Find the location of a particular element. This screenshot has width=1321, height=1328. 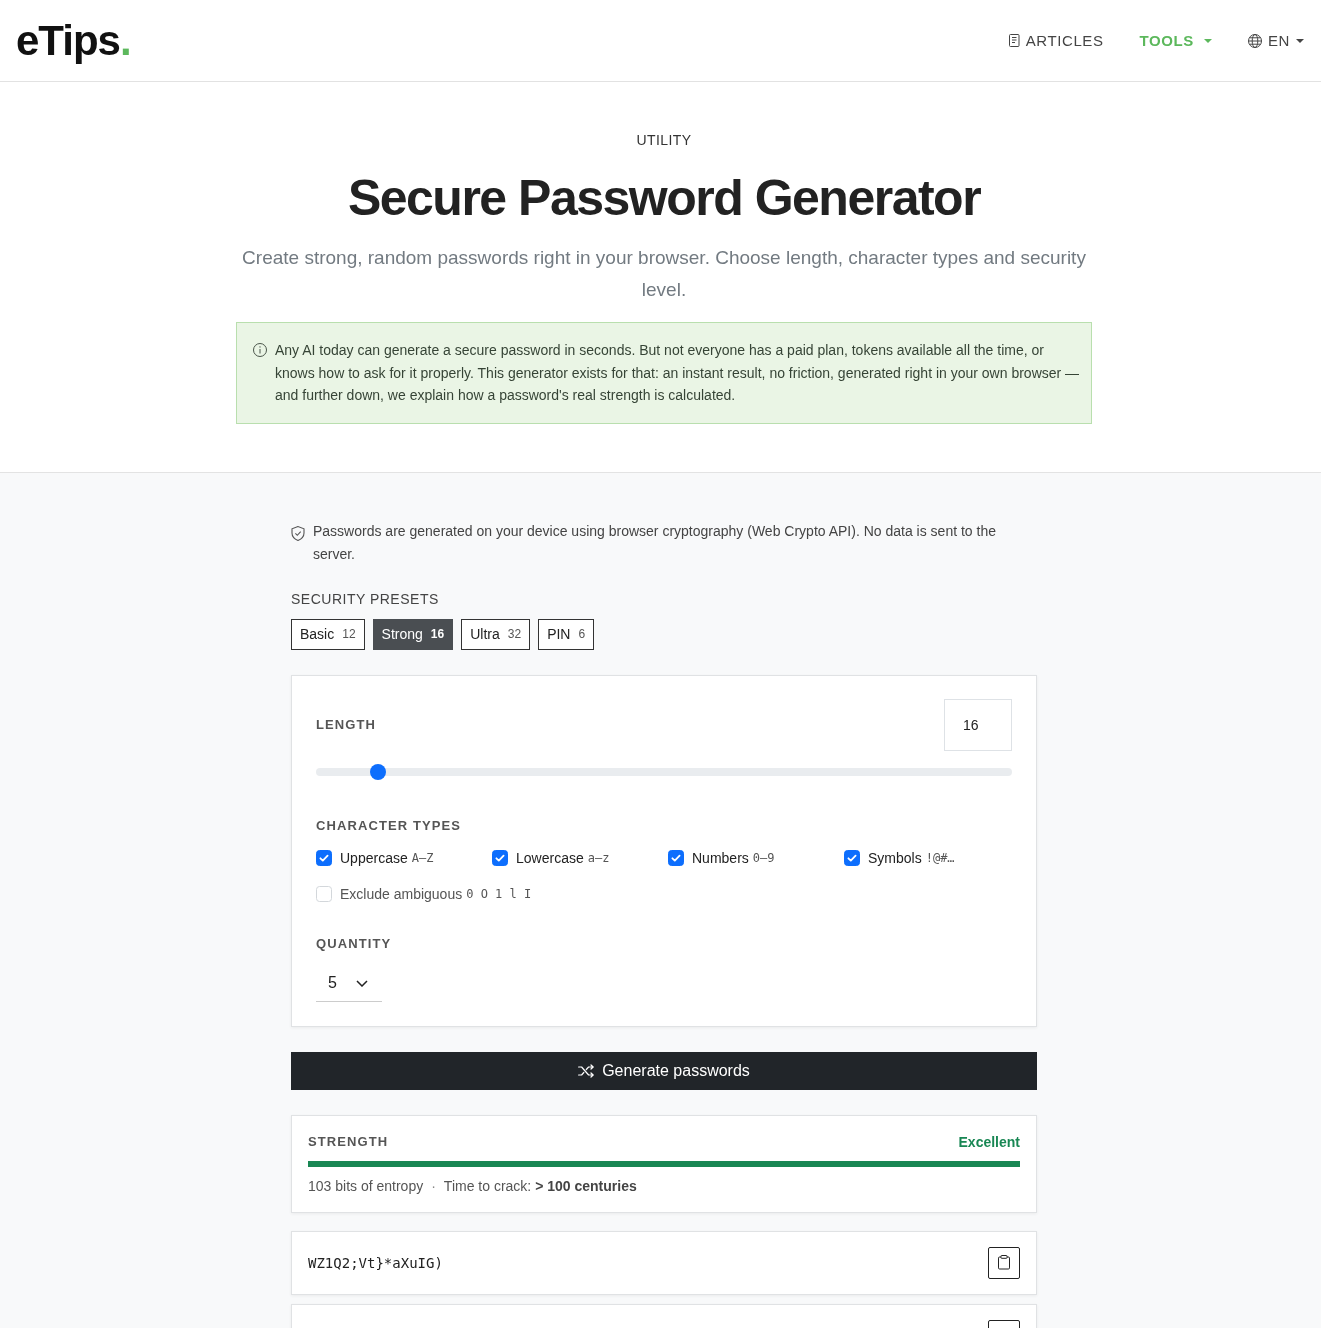

document-icon is located at coordinates (1013, 40).